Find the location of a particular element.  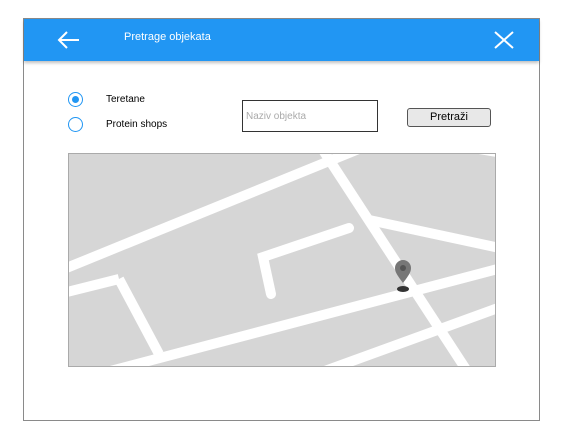

back-button is located at coordinates (69, 40).